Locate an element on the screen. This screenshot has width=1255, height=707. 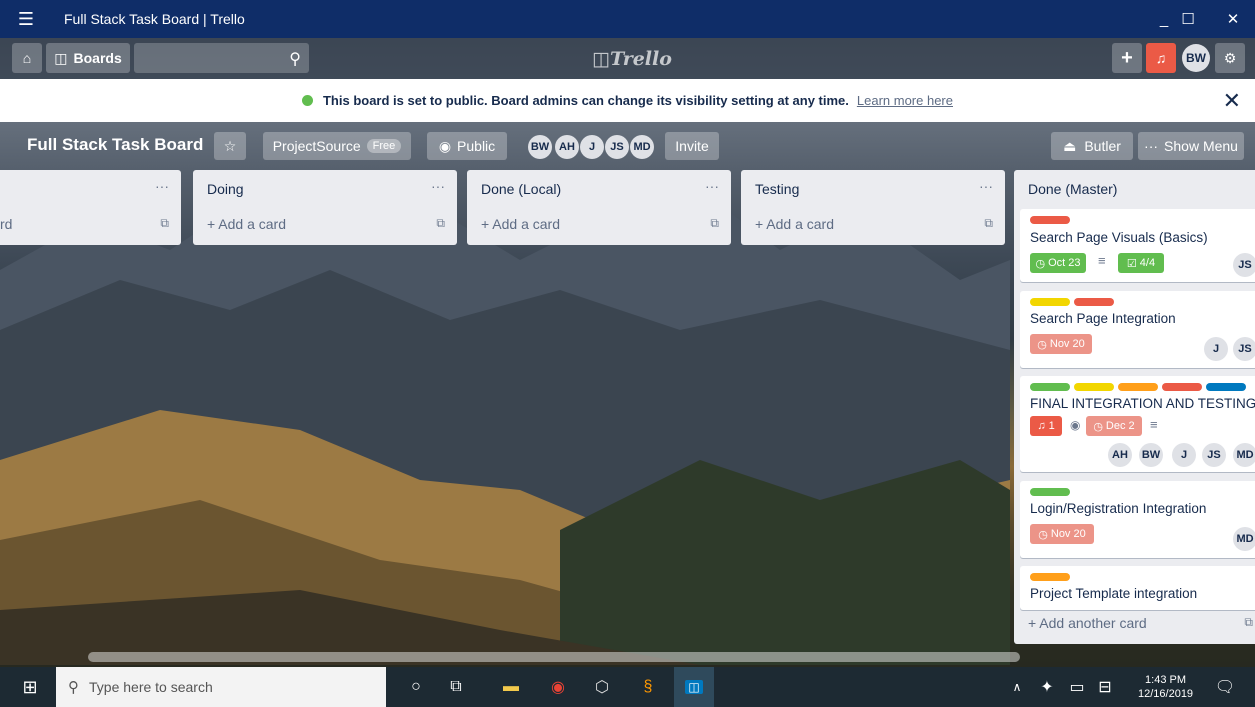
card-title: FINAL INTEGRATION AND TESTING is located at coordinates (1142, 403).